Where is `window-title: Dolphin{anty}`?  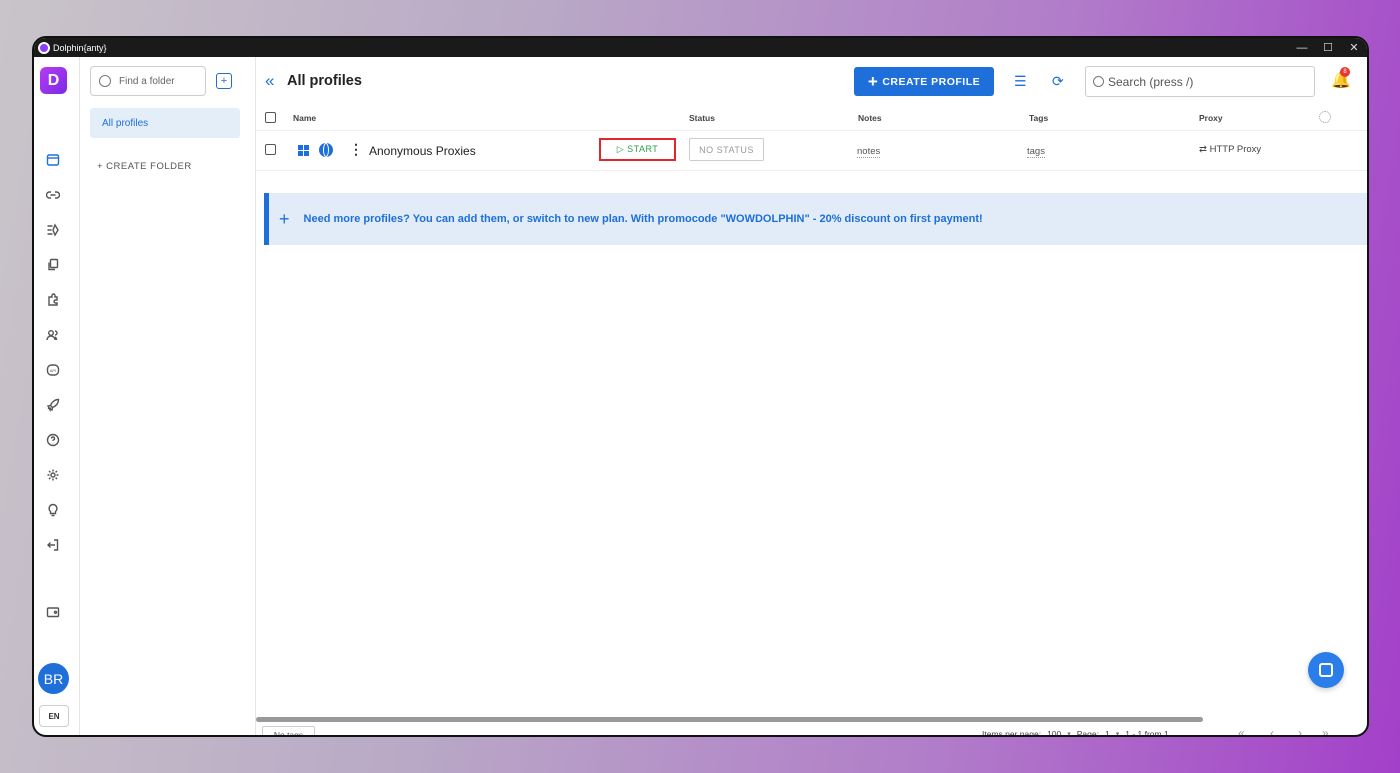
window-title: Dolphin{anty} is located at coordinates (80, 47).